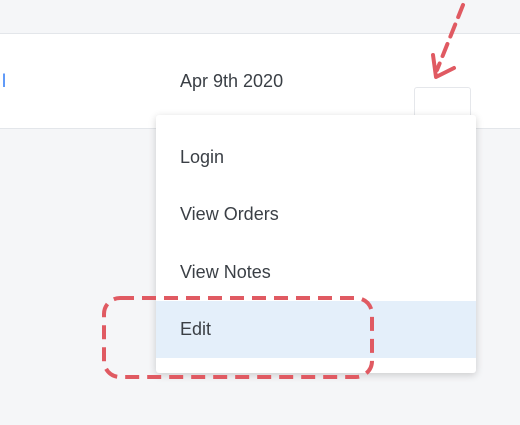  I want to click on menu-item-login: Login, so click(316, 157).